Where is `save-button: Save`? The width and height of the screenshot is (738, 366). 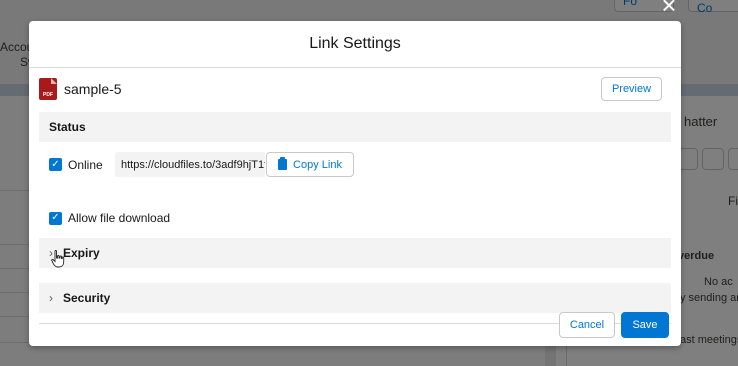
save-button: Save is located at coordinates (645, 325).